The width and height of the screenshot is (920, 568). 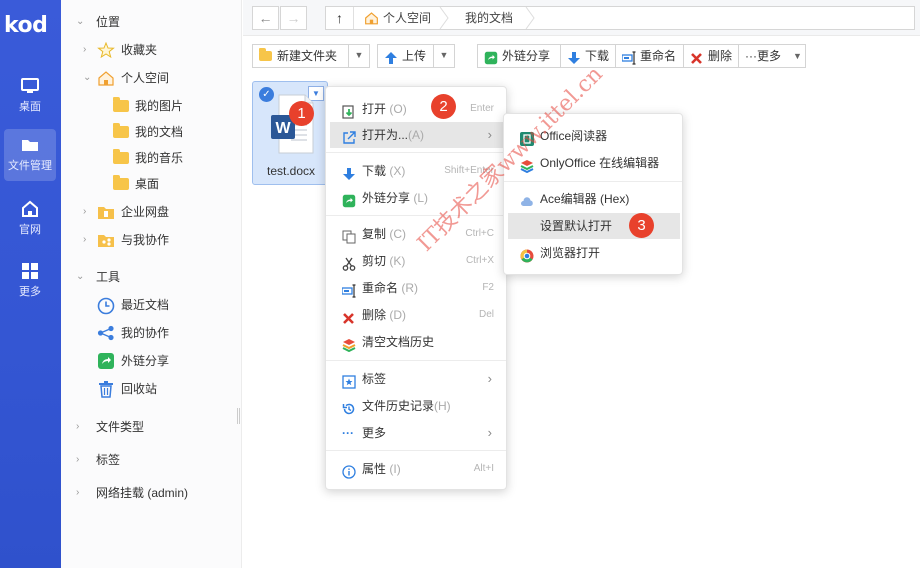 What do you see at coordinates (30, 271) in the screenshot?
I see `grid-icon` at bounding box center [30, 271].